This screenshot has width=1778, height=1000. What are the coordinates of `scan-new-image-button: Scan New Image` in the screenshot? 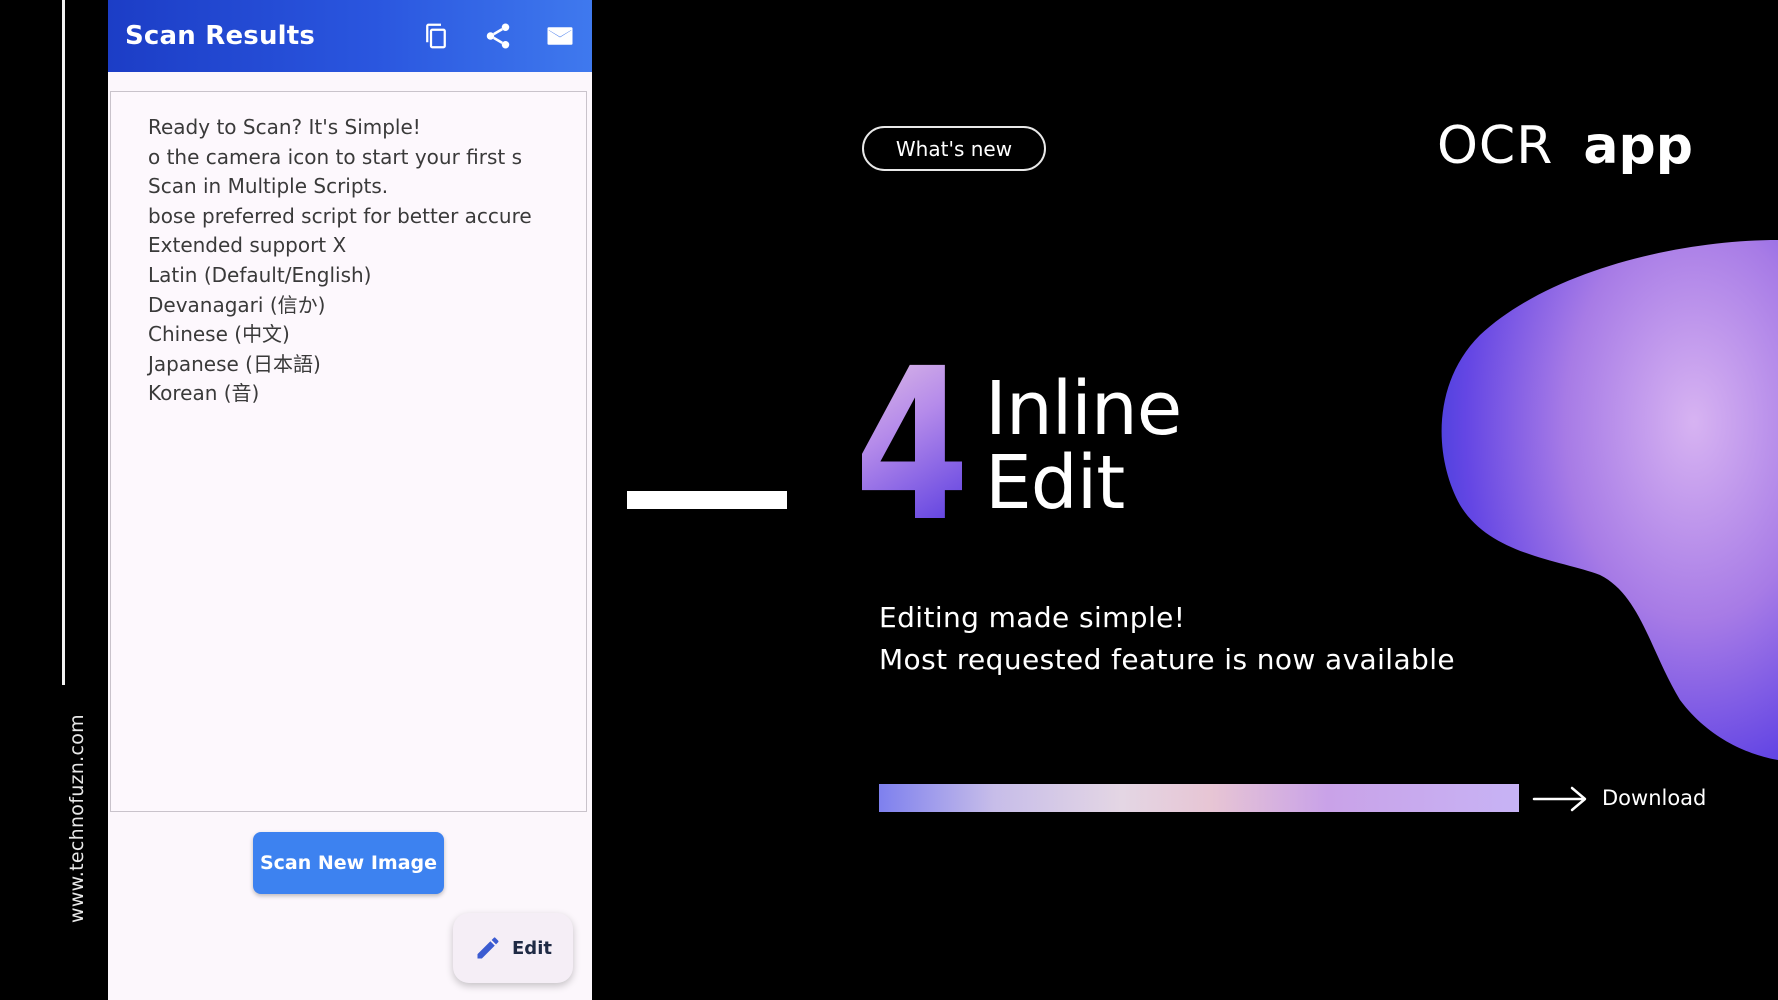 It's located at (348, 863).